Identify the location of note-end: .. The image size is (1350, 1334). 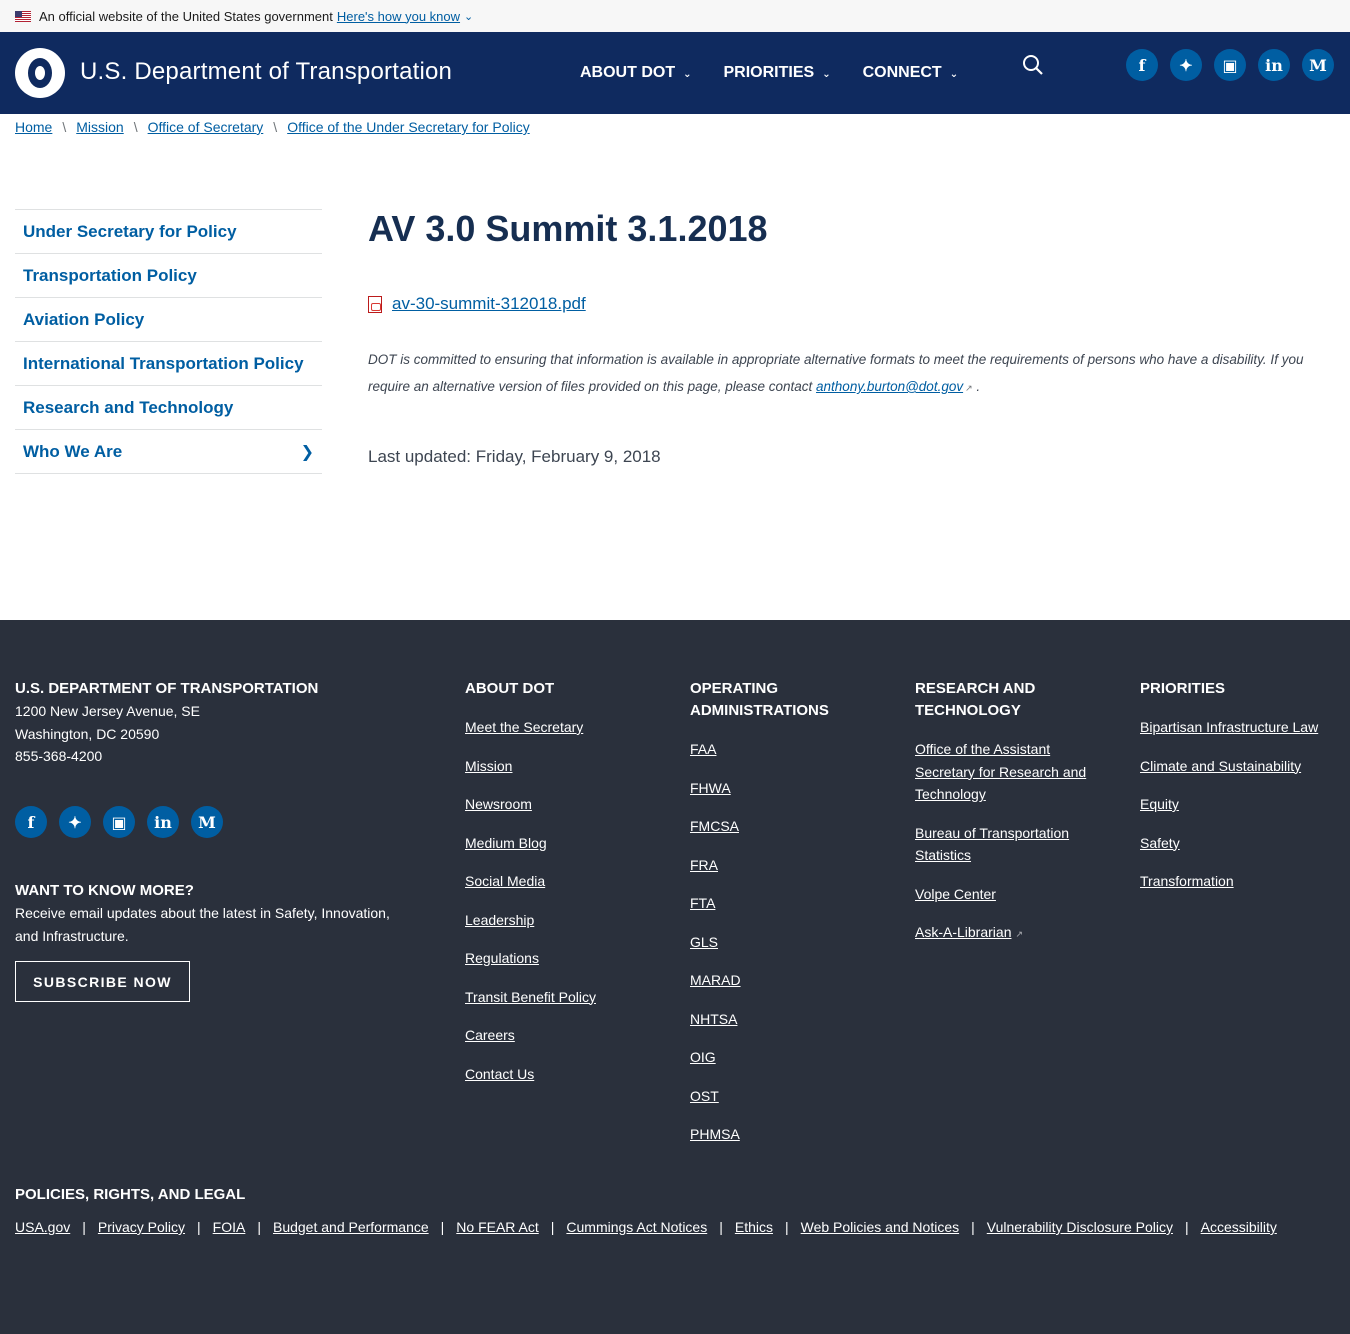
(976, 386).